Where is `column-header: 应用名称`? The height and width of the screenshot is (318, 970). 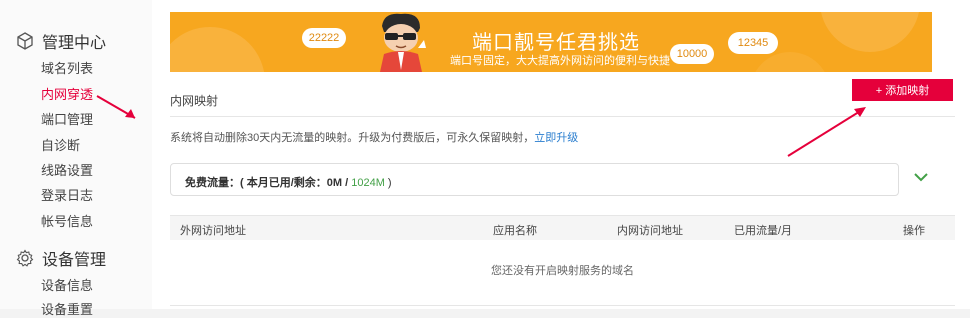
column-header: 应用名称 is located at coordinates (515, 231).